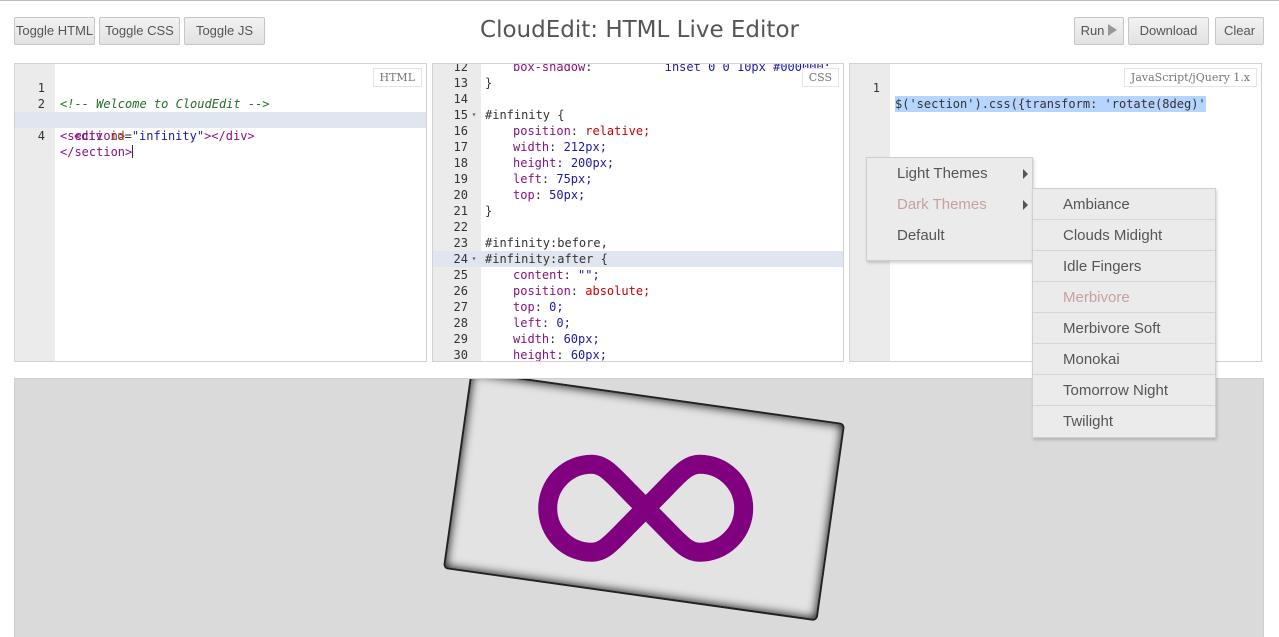 Image resolution: width=1279 pixels, height=637 pixels. I want to click on menu-item-label: Ambiance, so click(1096, 204).